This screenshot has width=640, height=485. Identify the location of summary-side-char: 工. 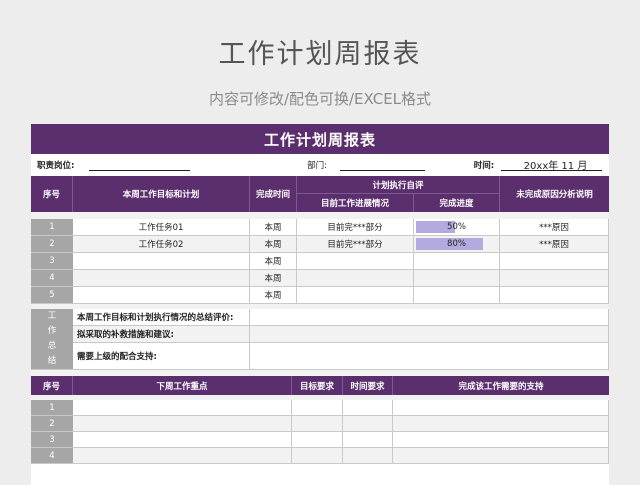
(52, 316).